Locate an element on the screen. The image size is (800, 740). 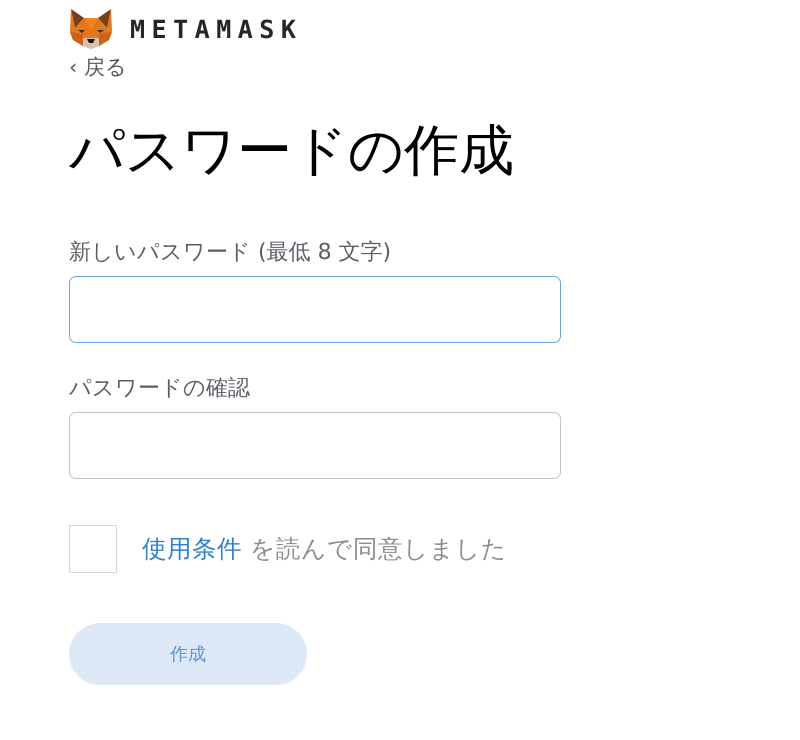
terms-agreement-text: 使用条件 を読んで同意しました is located at coordinates (324, 549).